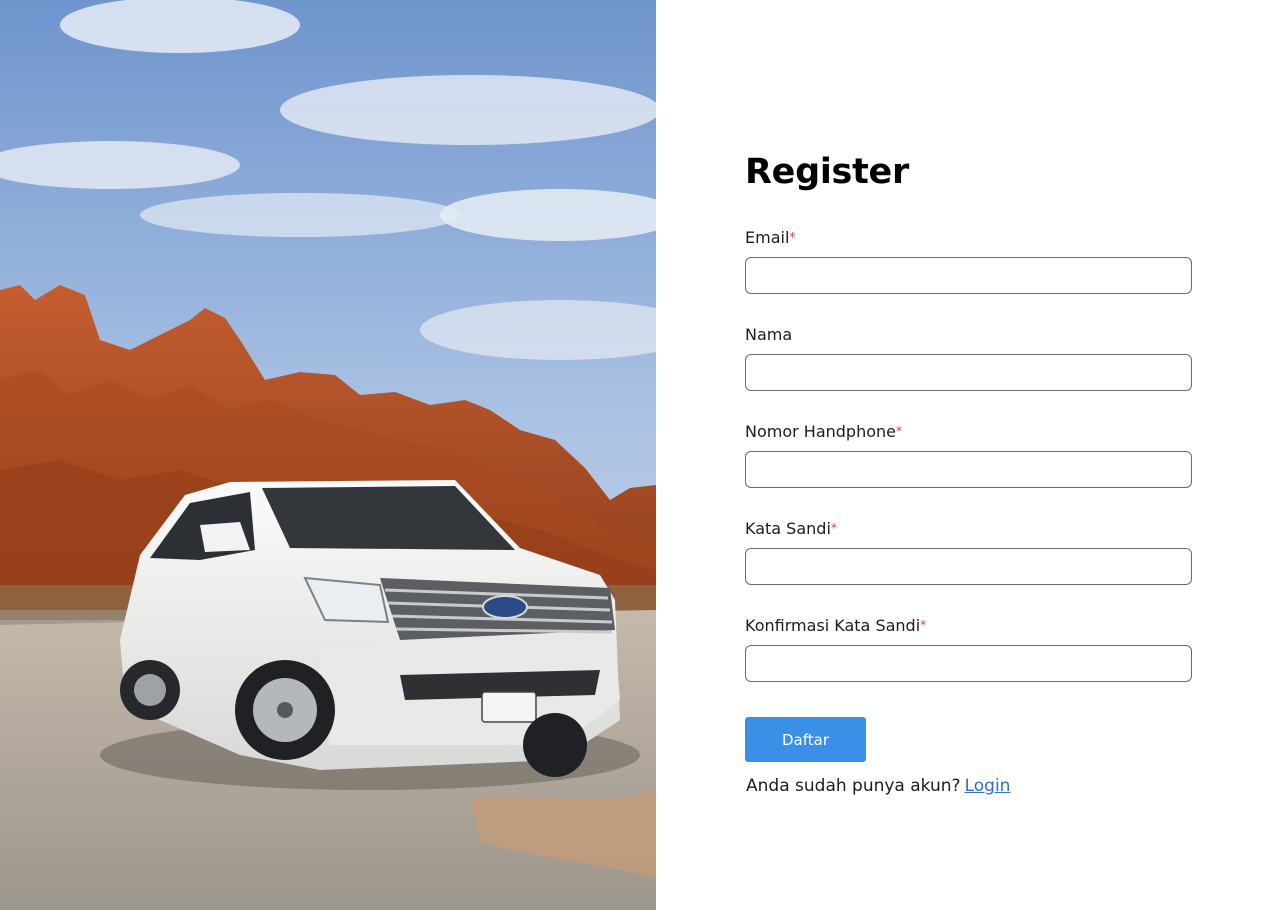 This screenshot has height=910, width=1280. I want to click on confirm-password-label: Konfirmasi Kata Sandi*, so click(968, 626).